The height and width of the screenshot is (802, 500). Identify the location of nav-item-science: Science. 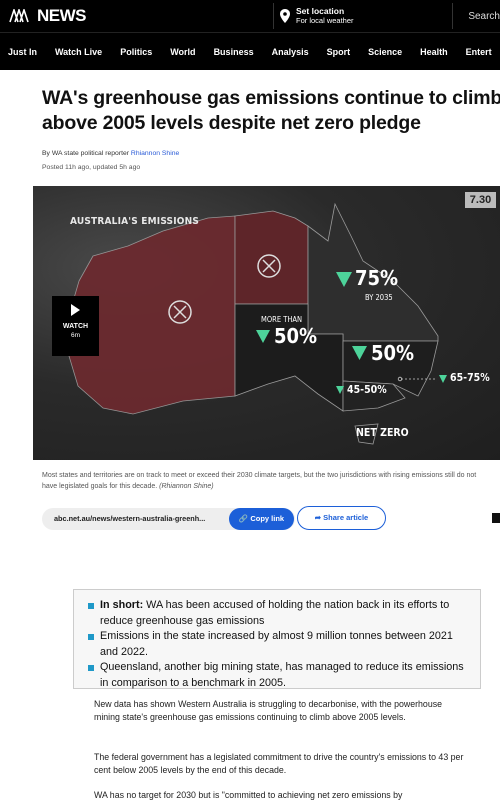
(385, 52).